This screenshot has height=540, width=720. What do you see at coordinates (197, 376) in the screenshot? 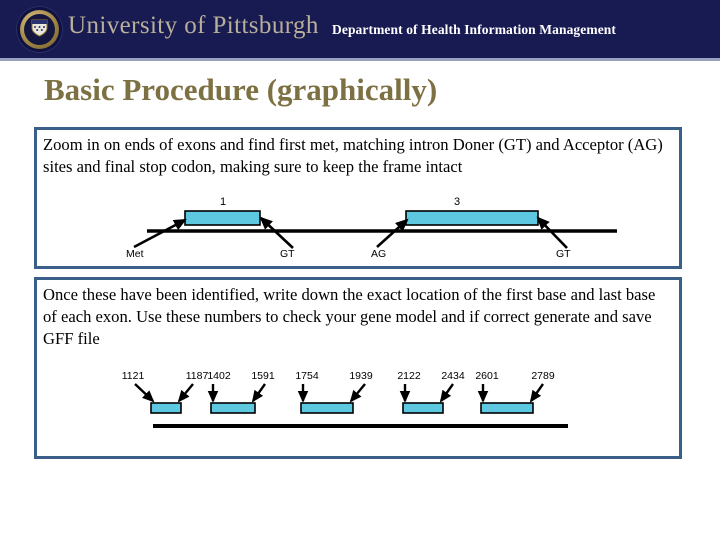
I see `exon-1-end-label: 1187` at bounding box center [197, 376].